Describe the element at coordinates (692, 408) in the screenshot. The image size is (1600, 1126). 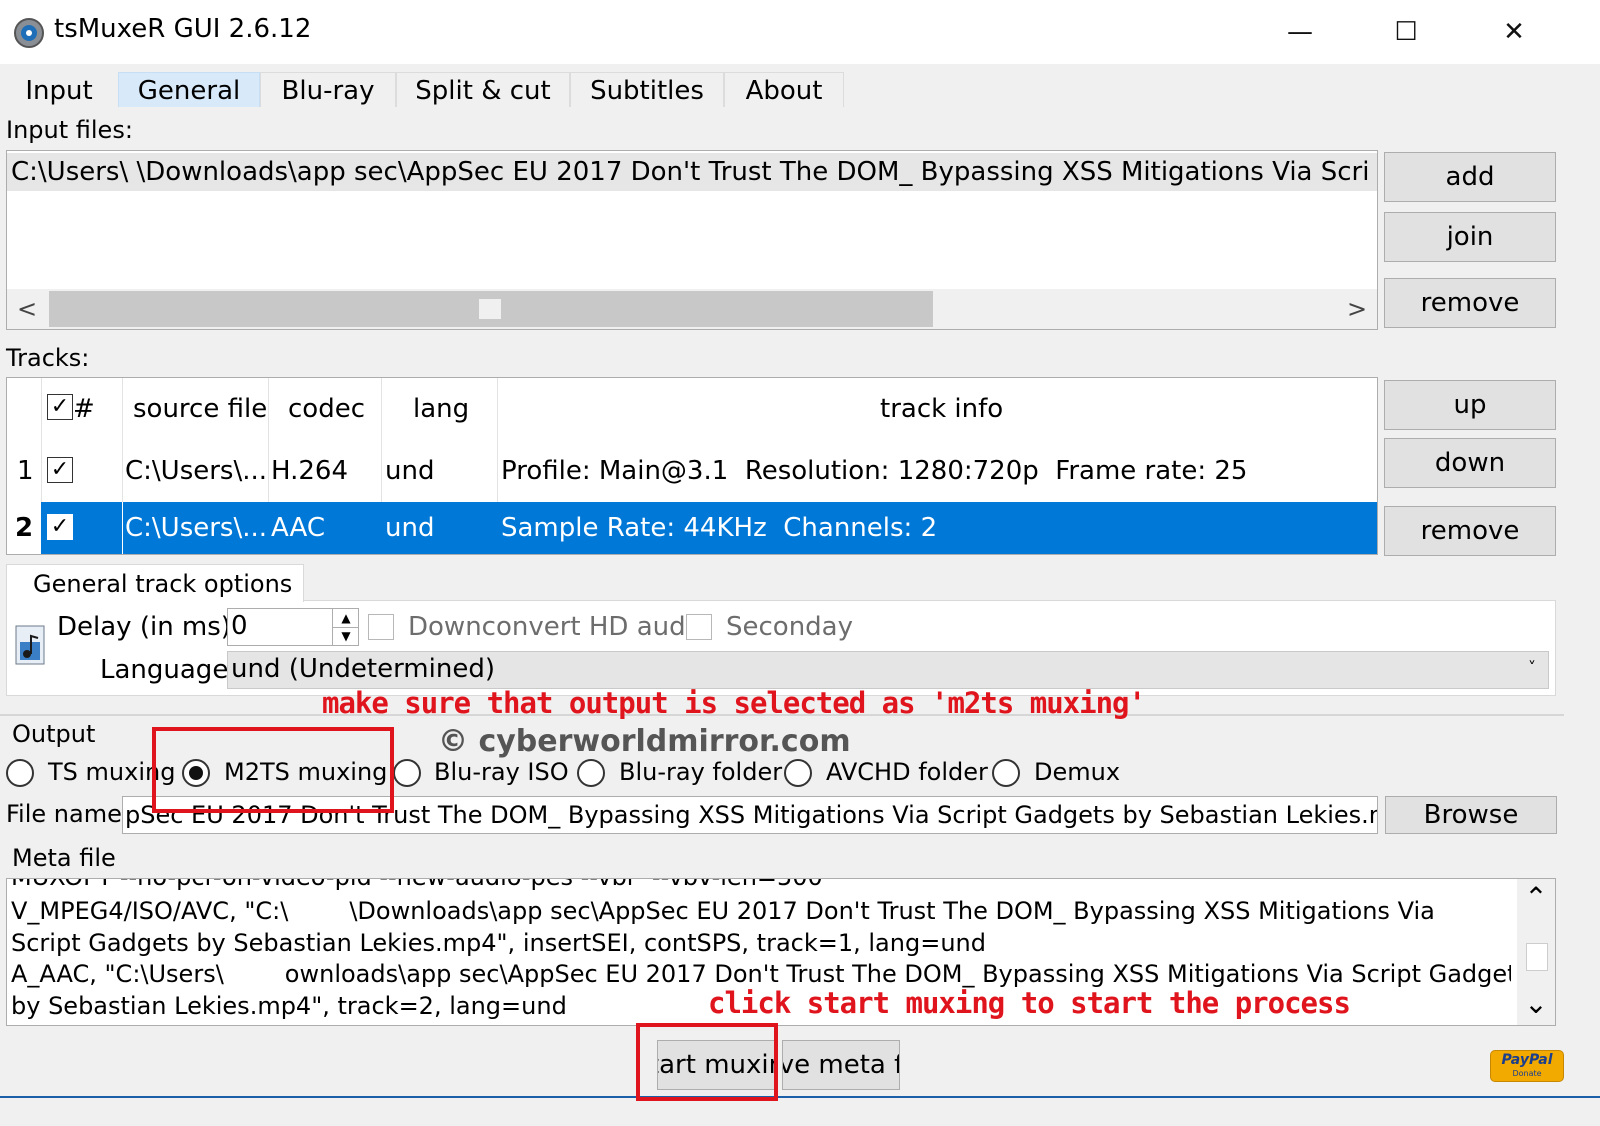
I see `tracks-header-row: ✓ # source file codec lang track info` at that location.